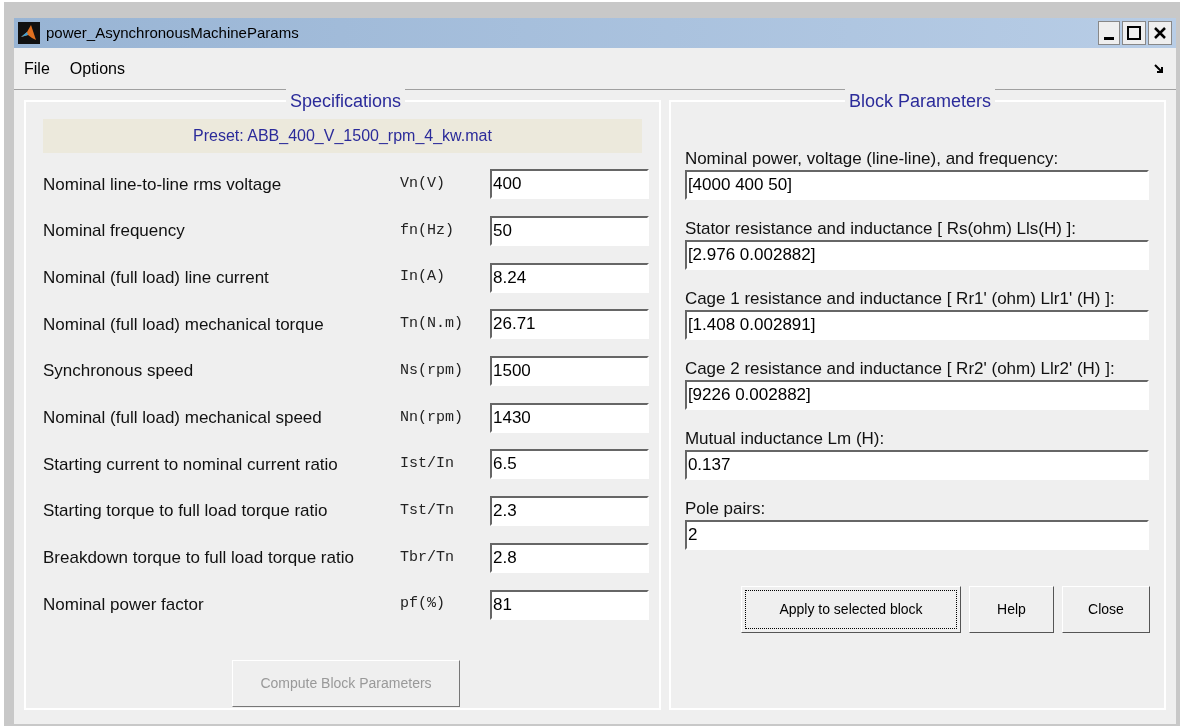 The image size is (1186, 728). I want to click on action-button: Apply to selected block, so click(851, 609).